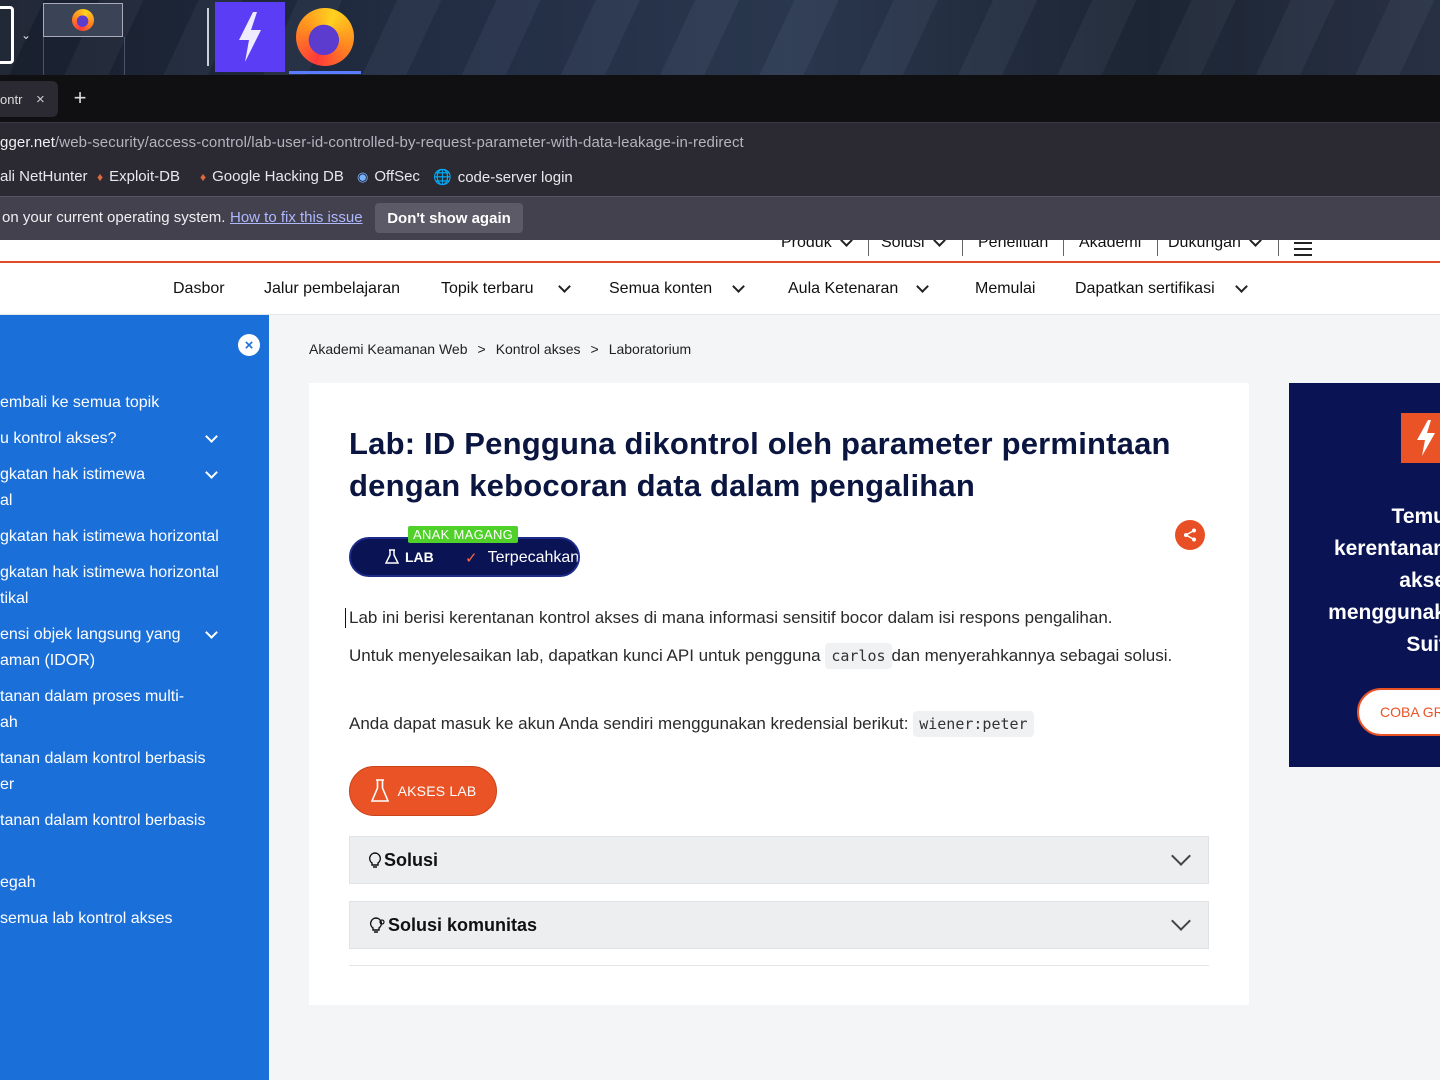  What do you see at coordinates (115, 759) in the screenshot?
I see `sidebar-item-referer: tanan dalam kontrol berbasis` at bounding box center [115, 759].